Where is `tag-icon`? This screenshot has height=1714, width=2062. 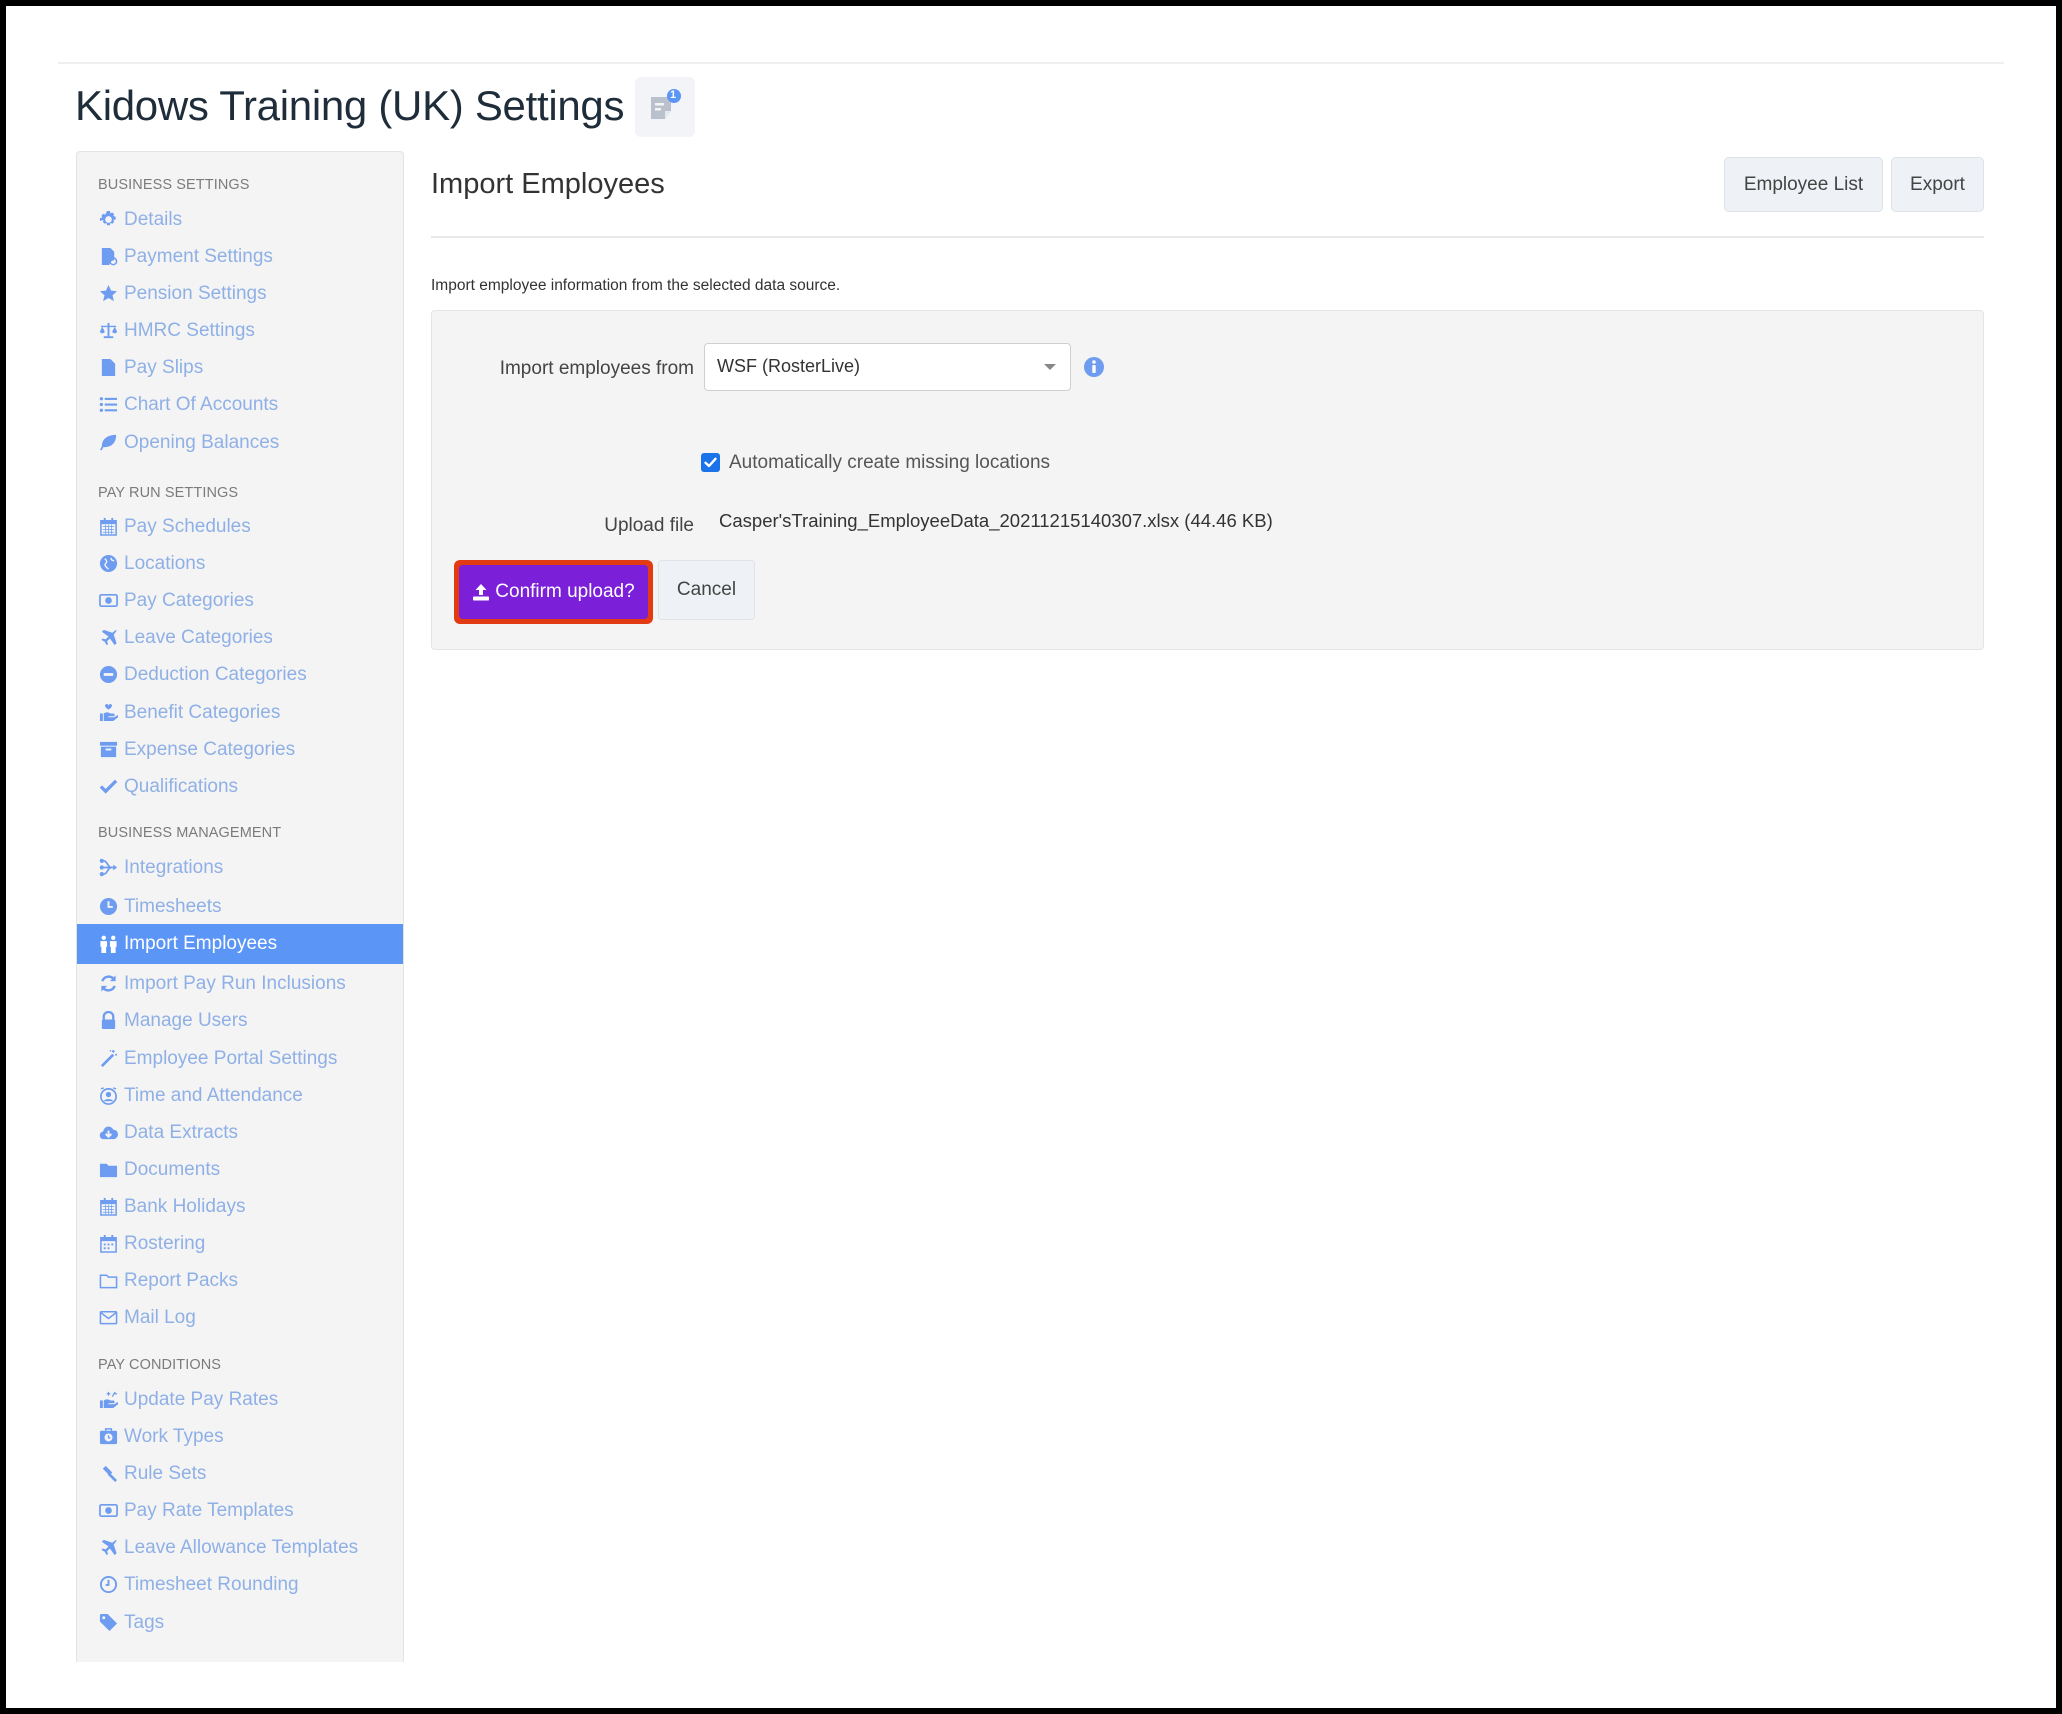
tag-icon is located at coordinates (108, 1623).